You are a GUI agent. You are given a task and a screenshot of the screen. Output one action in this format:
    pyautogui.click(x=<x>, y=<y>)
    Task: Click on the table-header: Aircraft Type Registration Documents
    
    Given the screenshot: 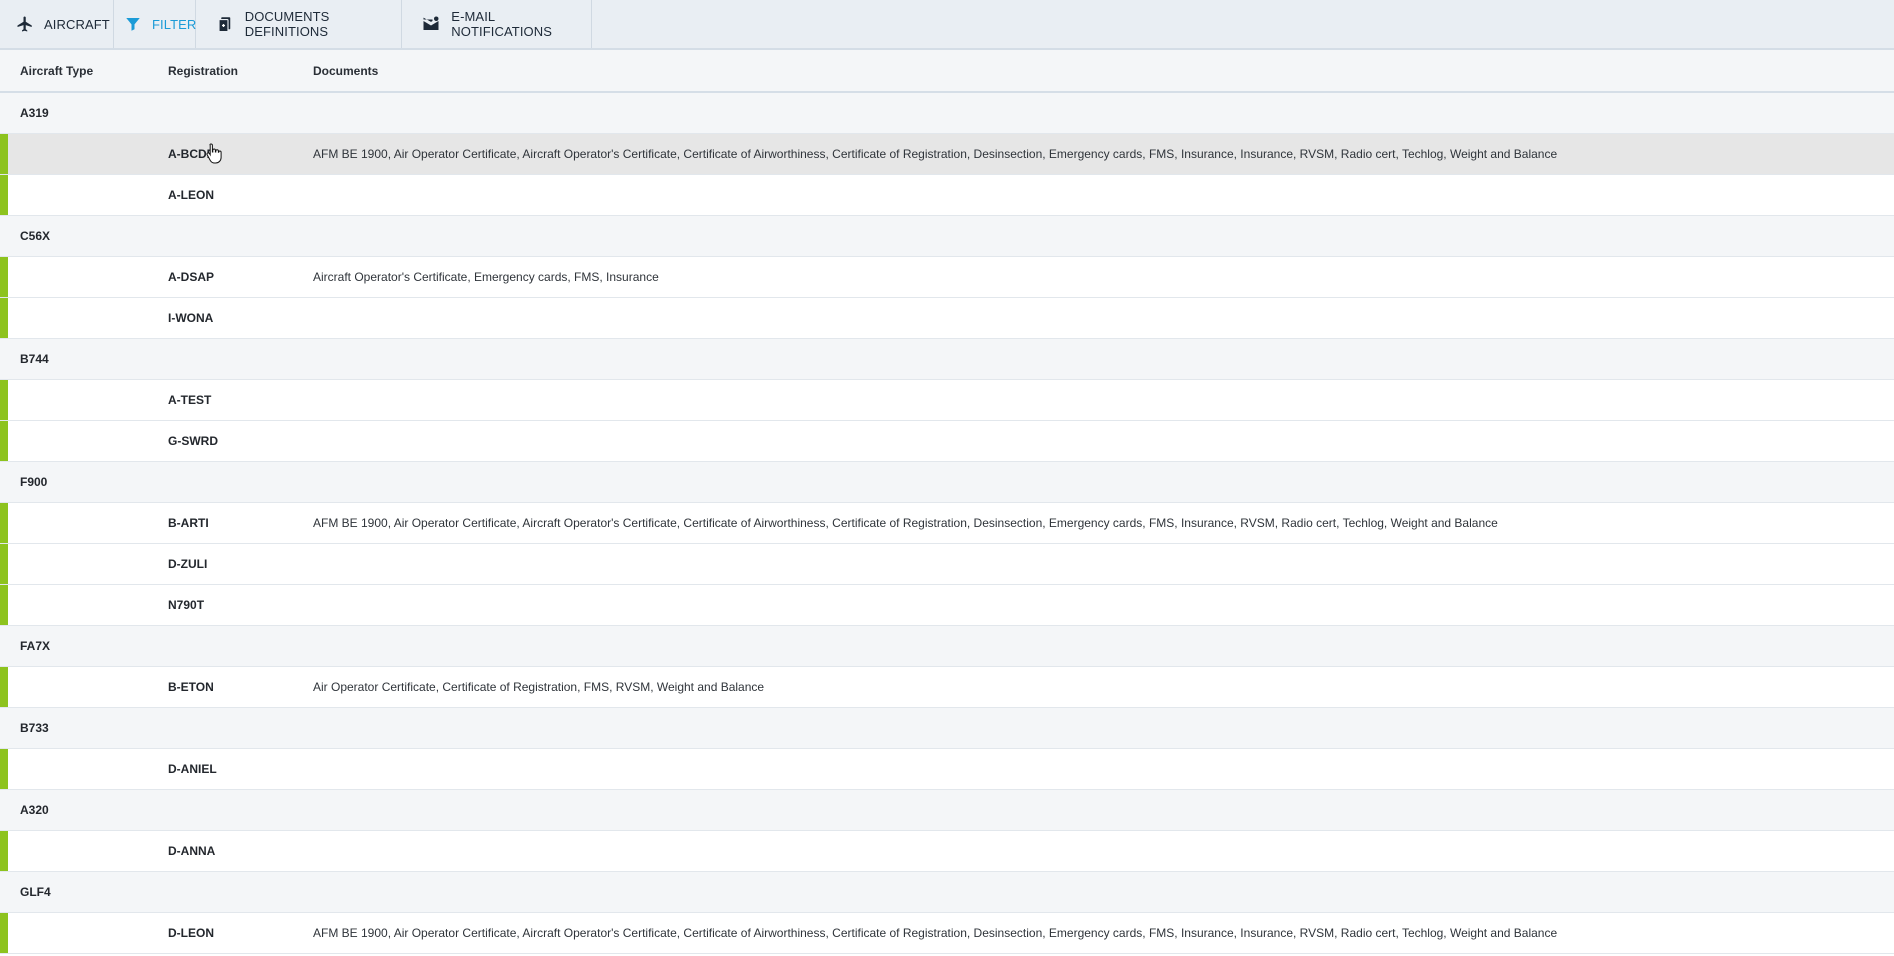 What is the action you would take?
    pyautogui.click(x=947, y=71)
    